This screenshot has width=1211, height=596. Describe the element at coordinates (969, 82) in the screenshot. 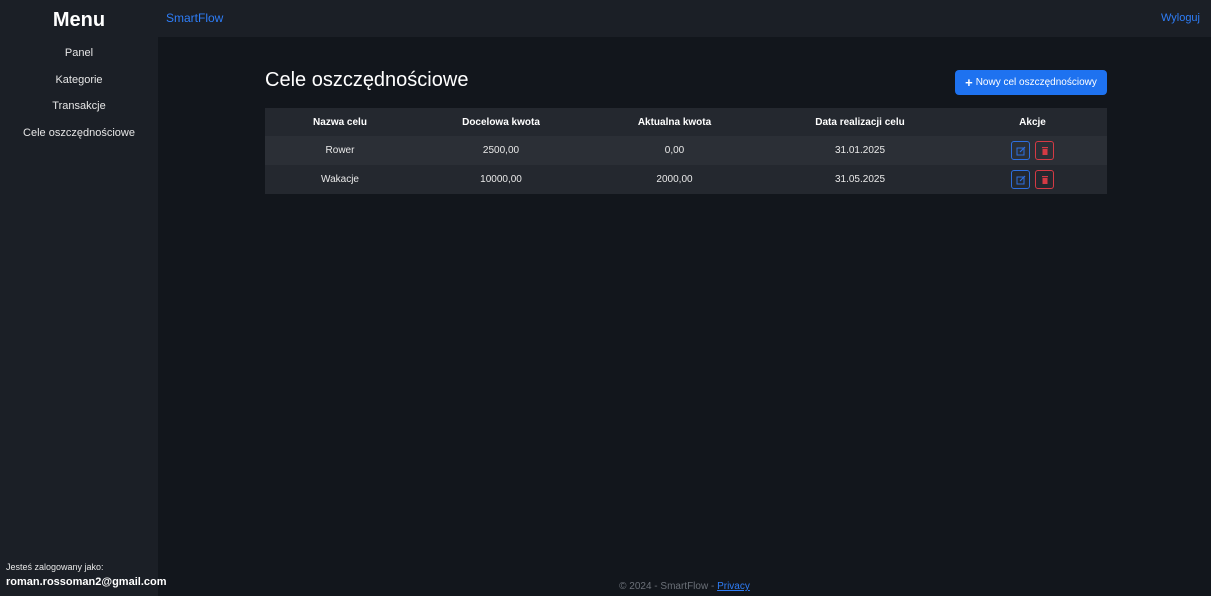

I see `plus-icon: +` at that location.